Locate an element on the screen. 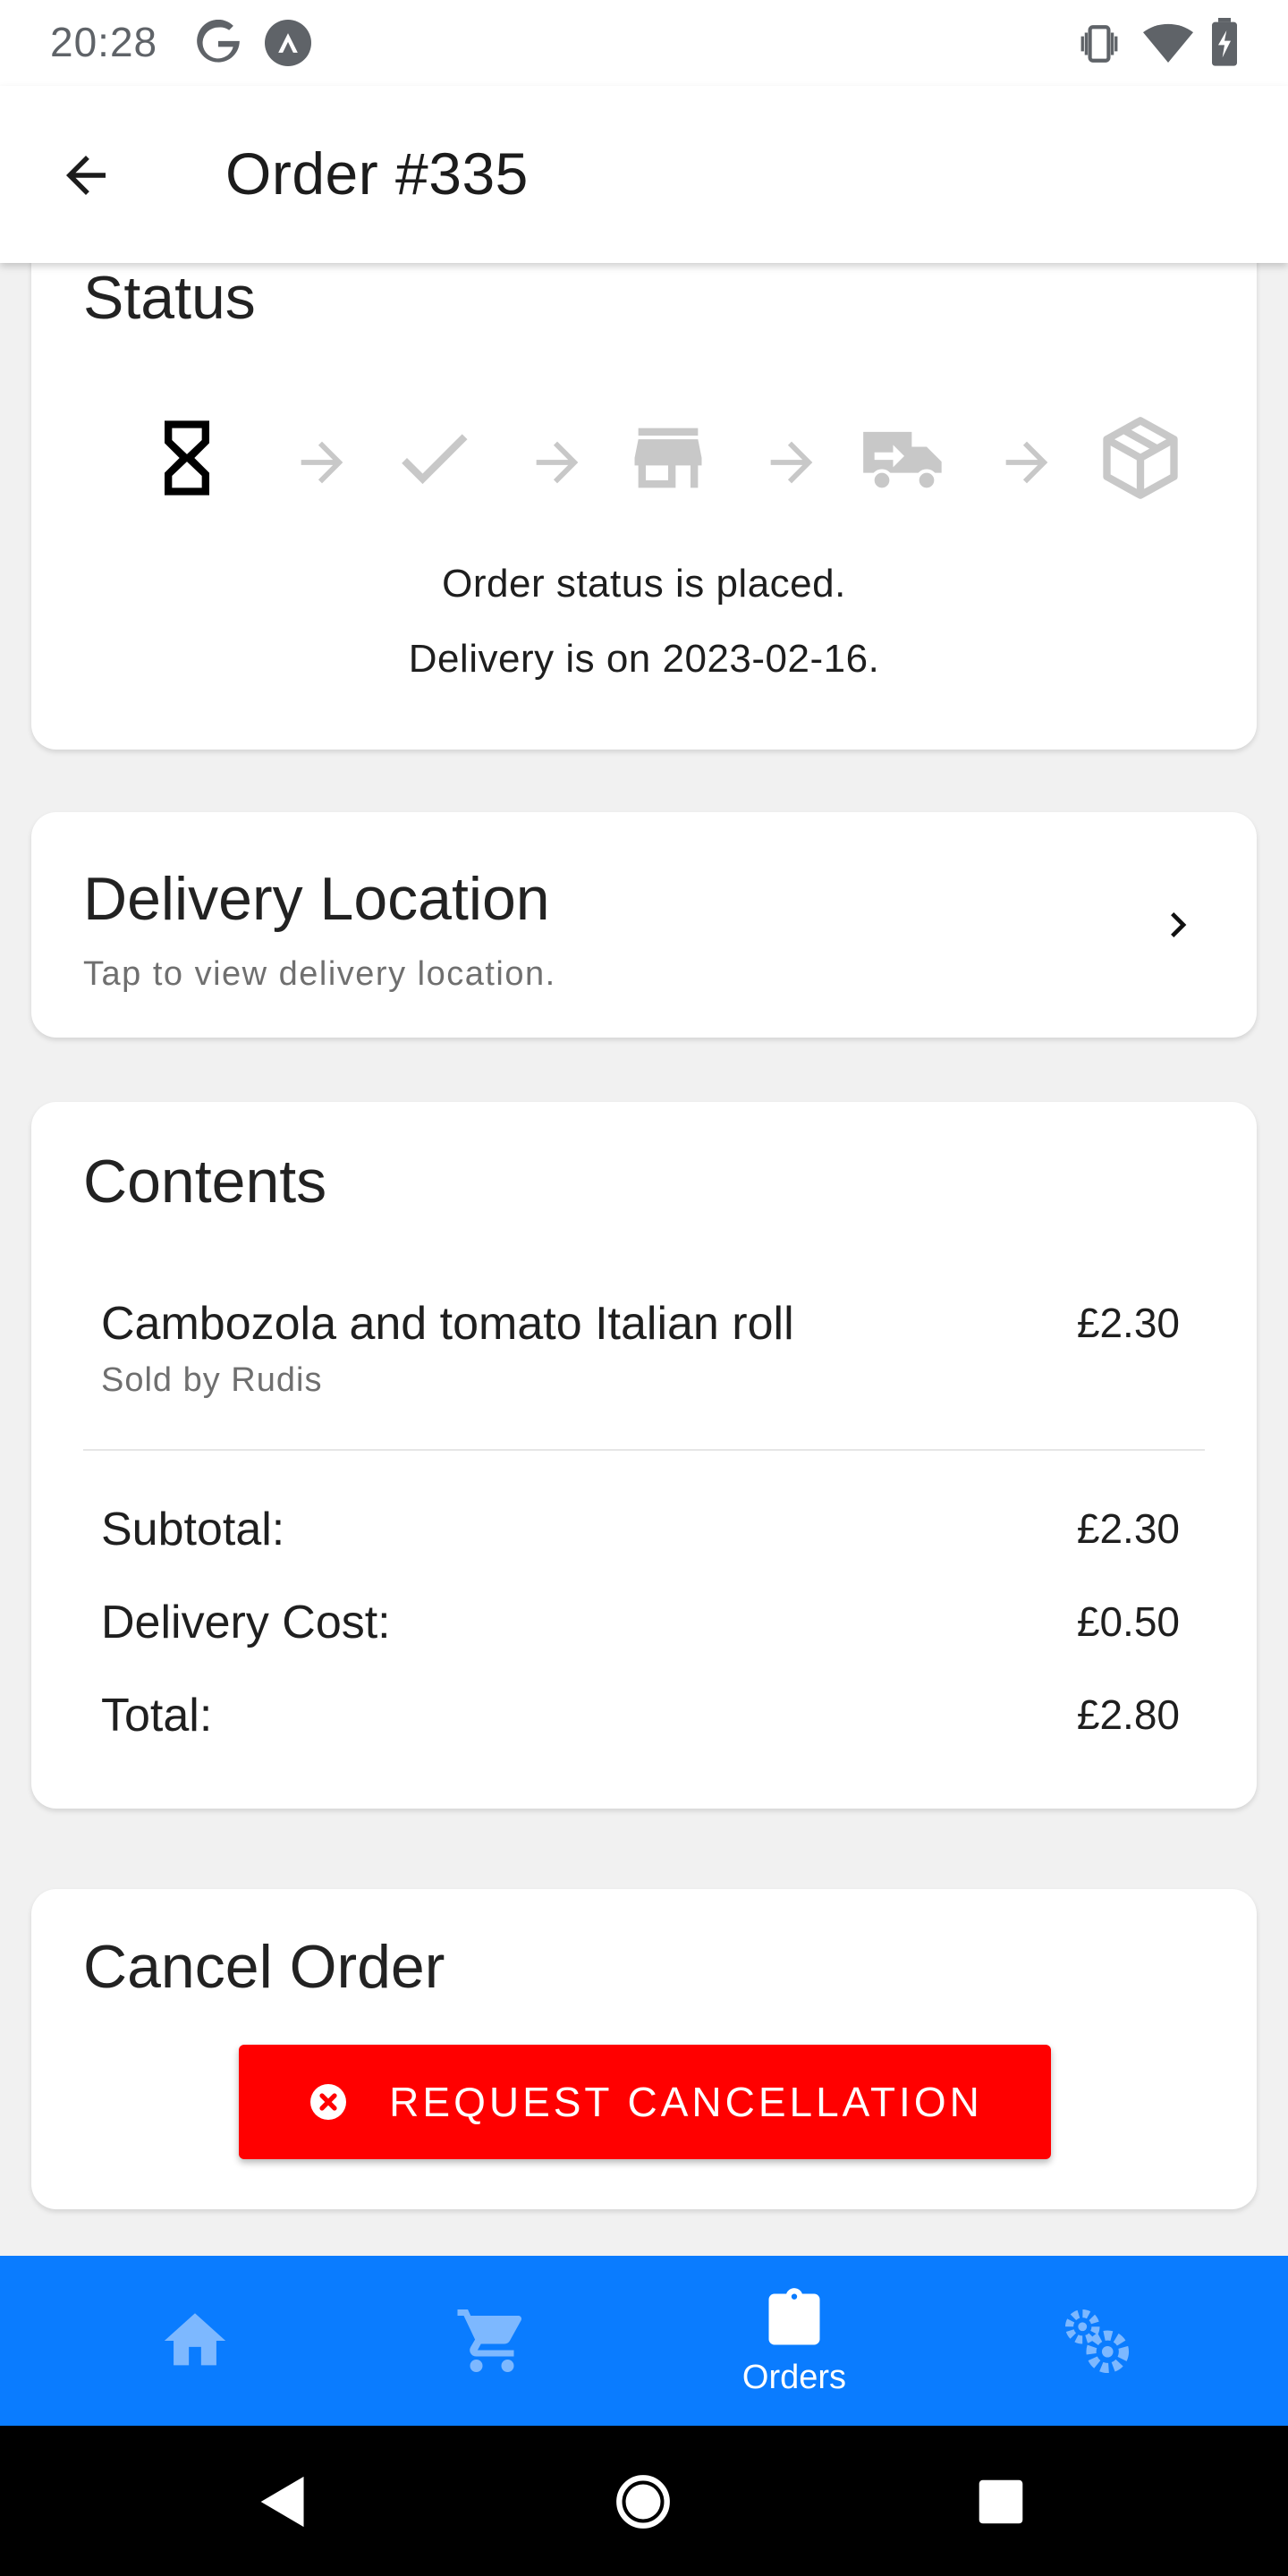  request-cancellation-button: REQUEST CANCELLATION is located at coordinates (645, 2102).